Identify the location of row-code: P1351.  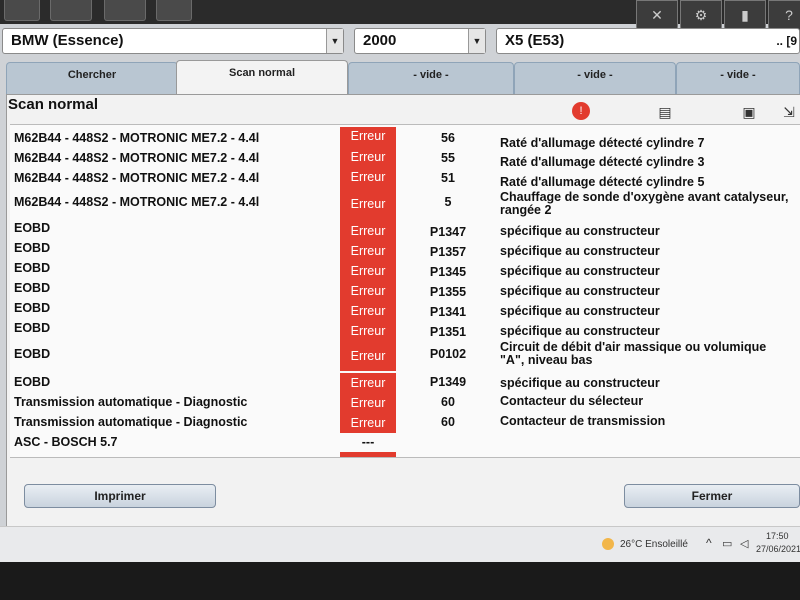
(448, 332).